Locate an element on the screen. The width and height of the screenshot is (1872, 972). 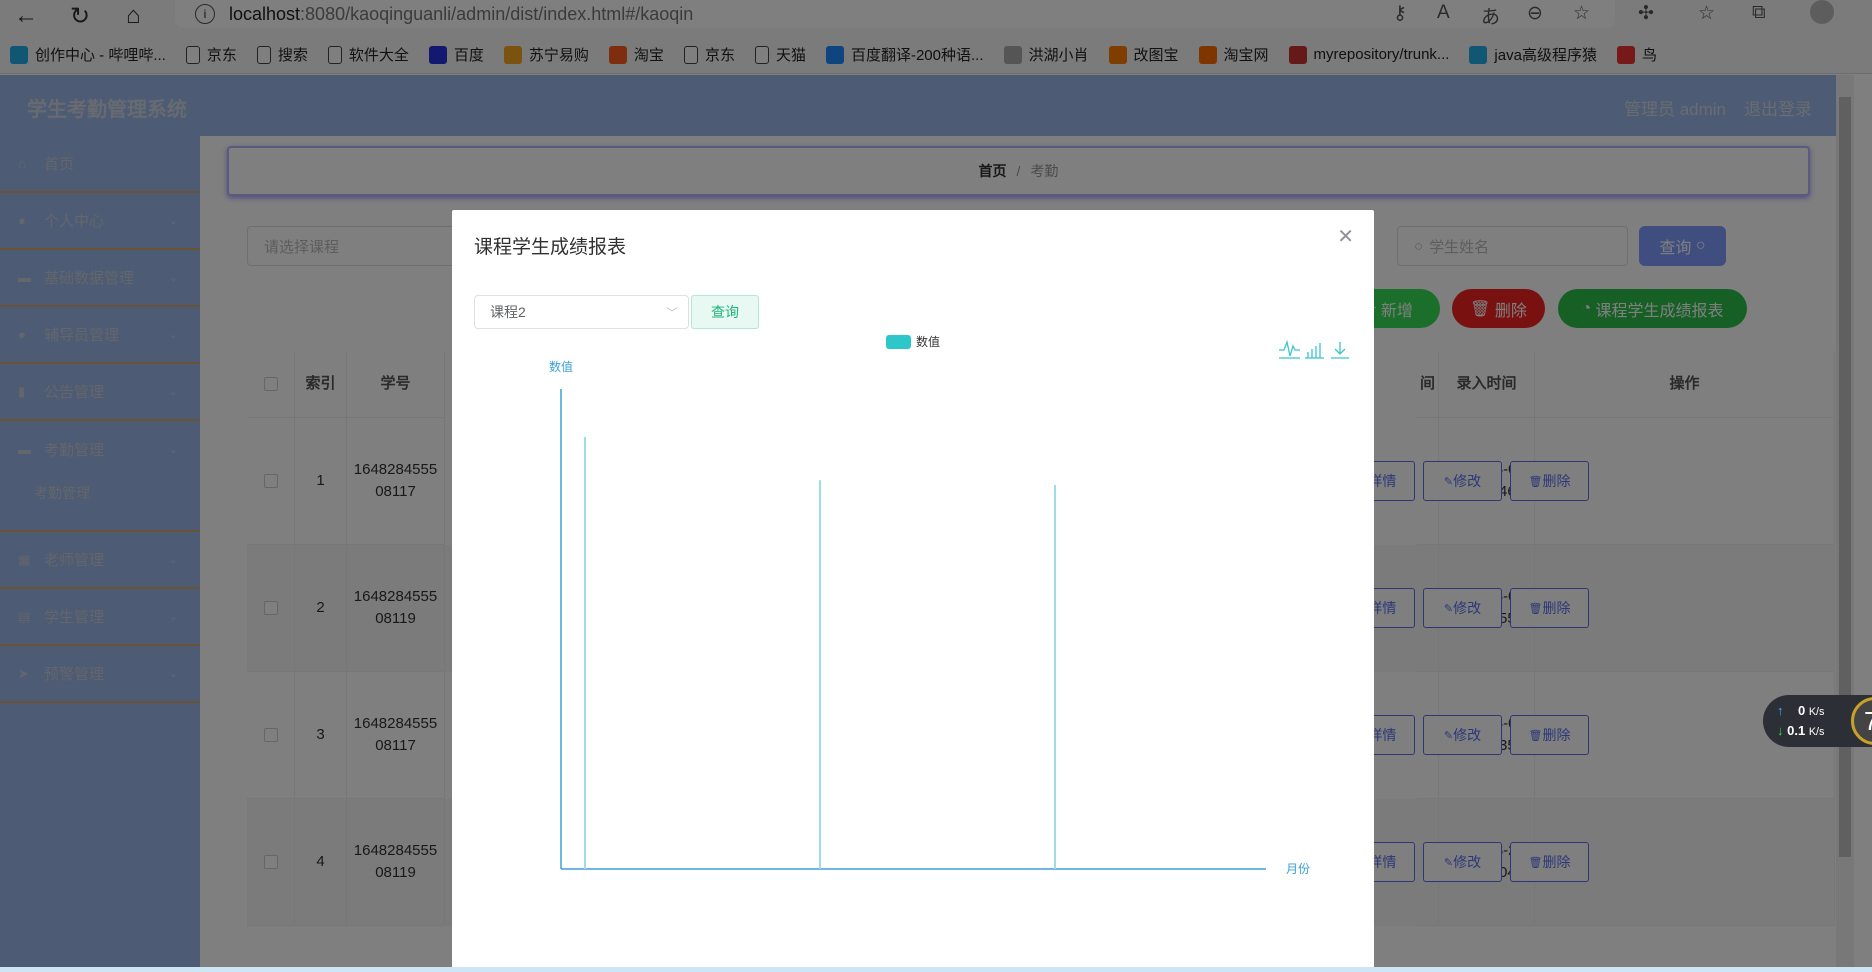
upload-speed: ↑ 0 K/s is located at coordinates (1800, 710).